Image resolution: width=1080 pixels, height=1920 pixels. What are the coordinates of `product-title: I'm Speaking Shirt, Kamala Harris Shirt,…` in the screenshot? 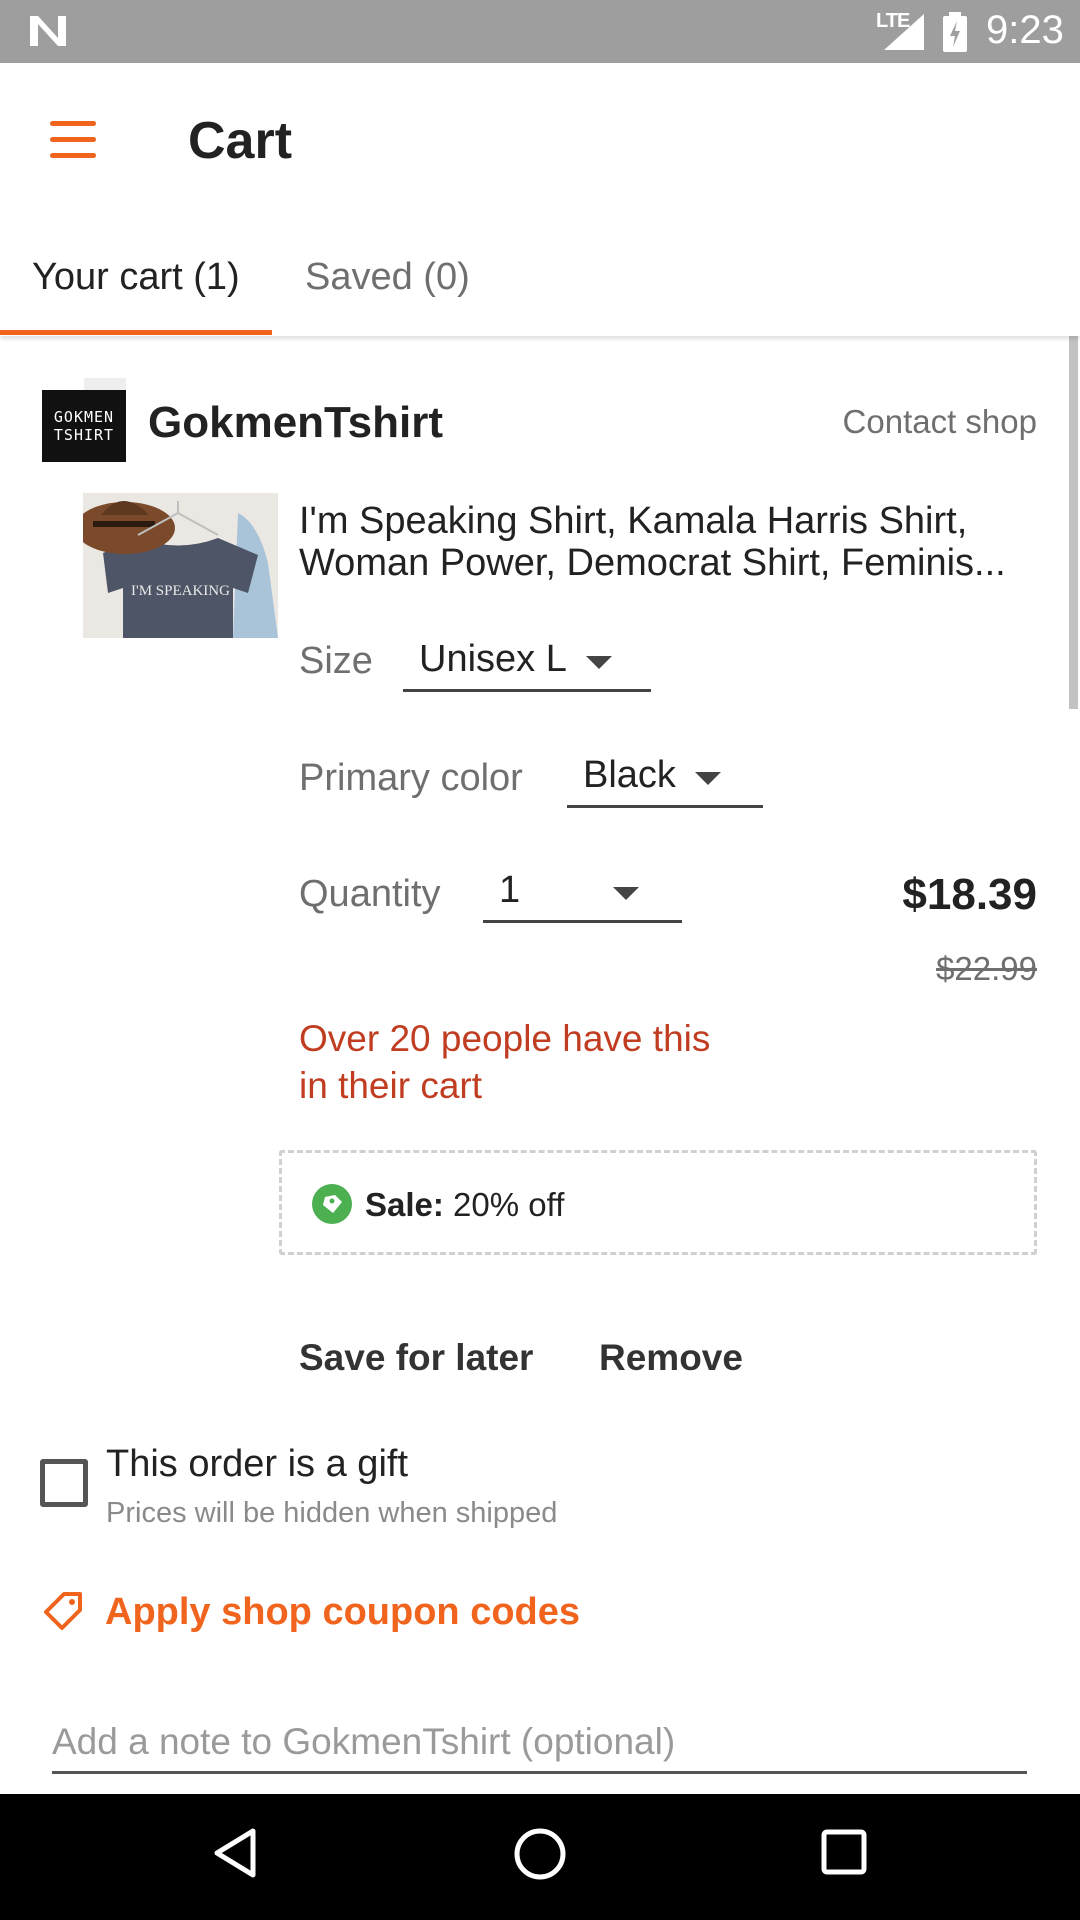 It's located at (671, 542).